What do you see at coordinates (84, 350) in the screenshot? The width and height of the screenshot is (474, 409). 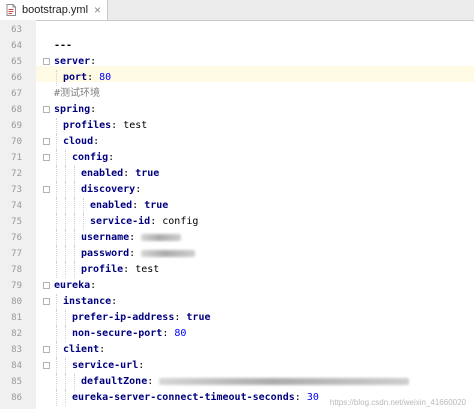 I see `code-line: client:` at bounding box center [84, 350].